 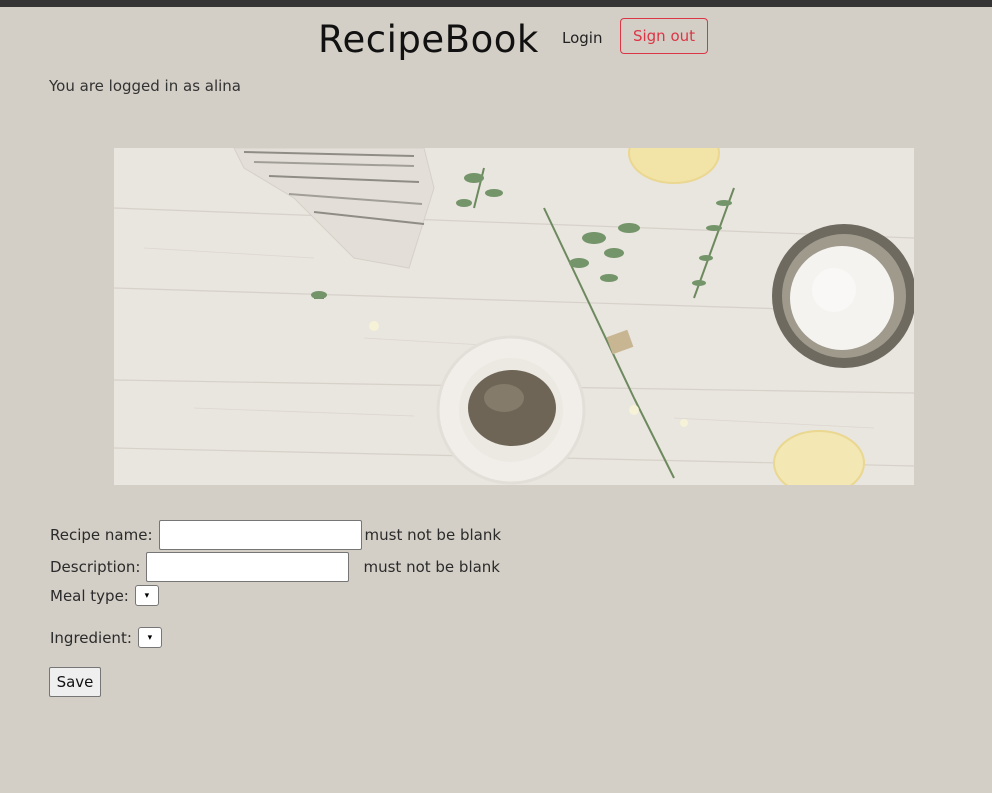 I want to click on top-bar, so click(x=496, y=3).